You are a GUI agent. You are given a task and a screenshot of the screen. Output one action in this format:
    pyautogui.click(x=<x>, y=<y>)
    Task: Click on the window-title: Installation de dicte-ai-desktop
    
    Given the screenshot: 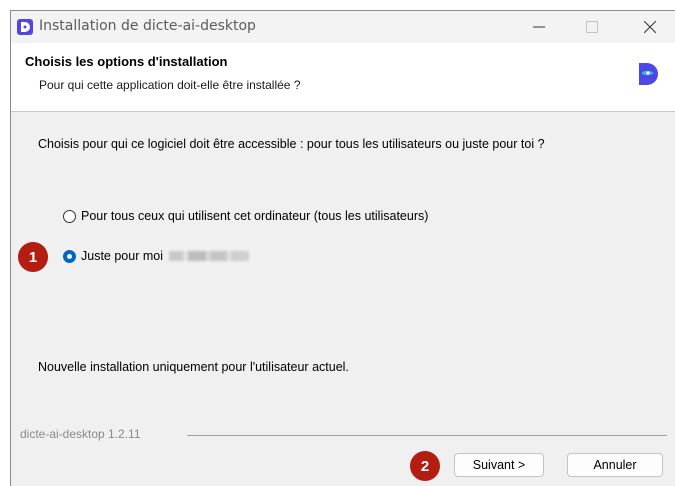 What is the action you would take?
    pyautogui.click(x=147, y=26)
    